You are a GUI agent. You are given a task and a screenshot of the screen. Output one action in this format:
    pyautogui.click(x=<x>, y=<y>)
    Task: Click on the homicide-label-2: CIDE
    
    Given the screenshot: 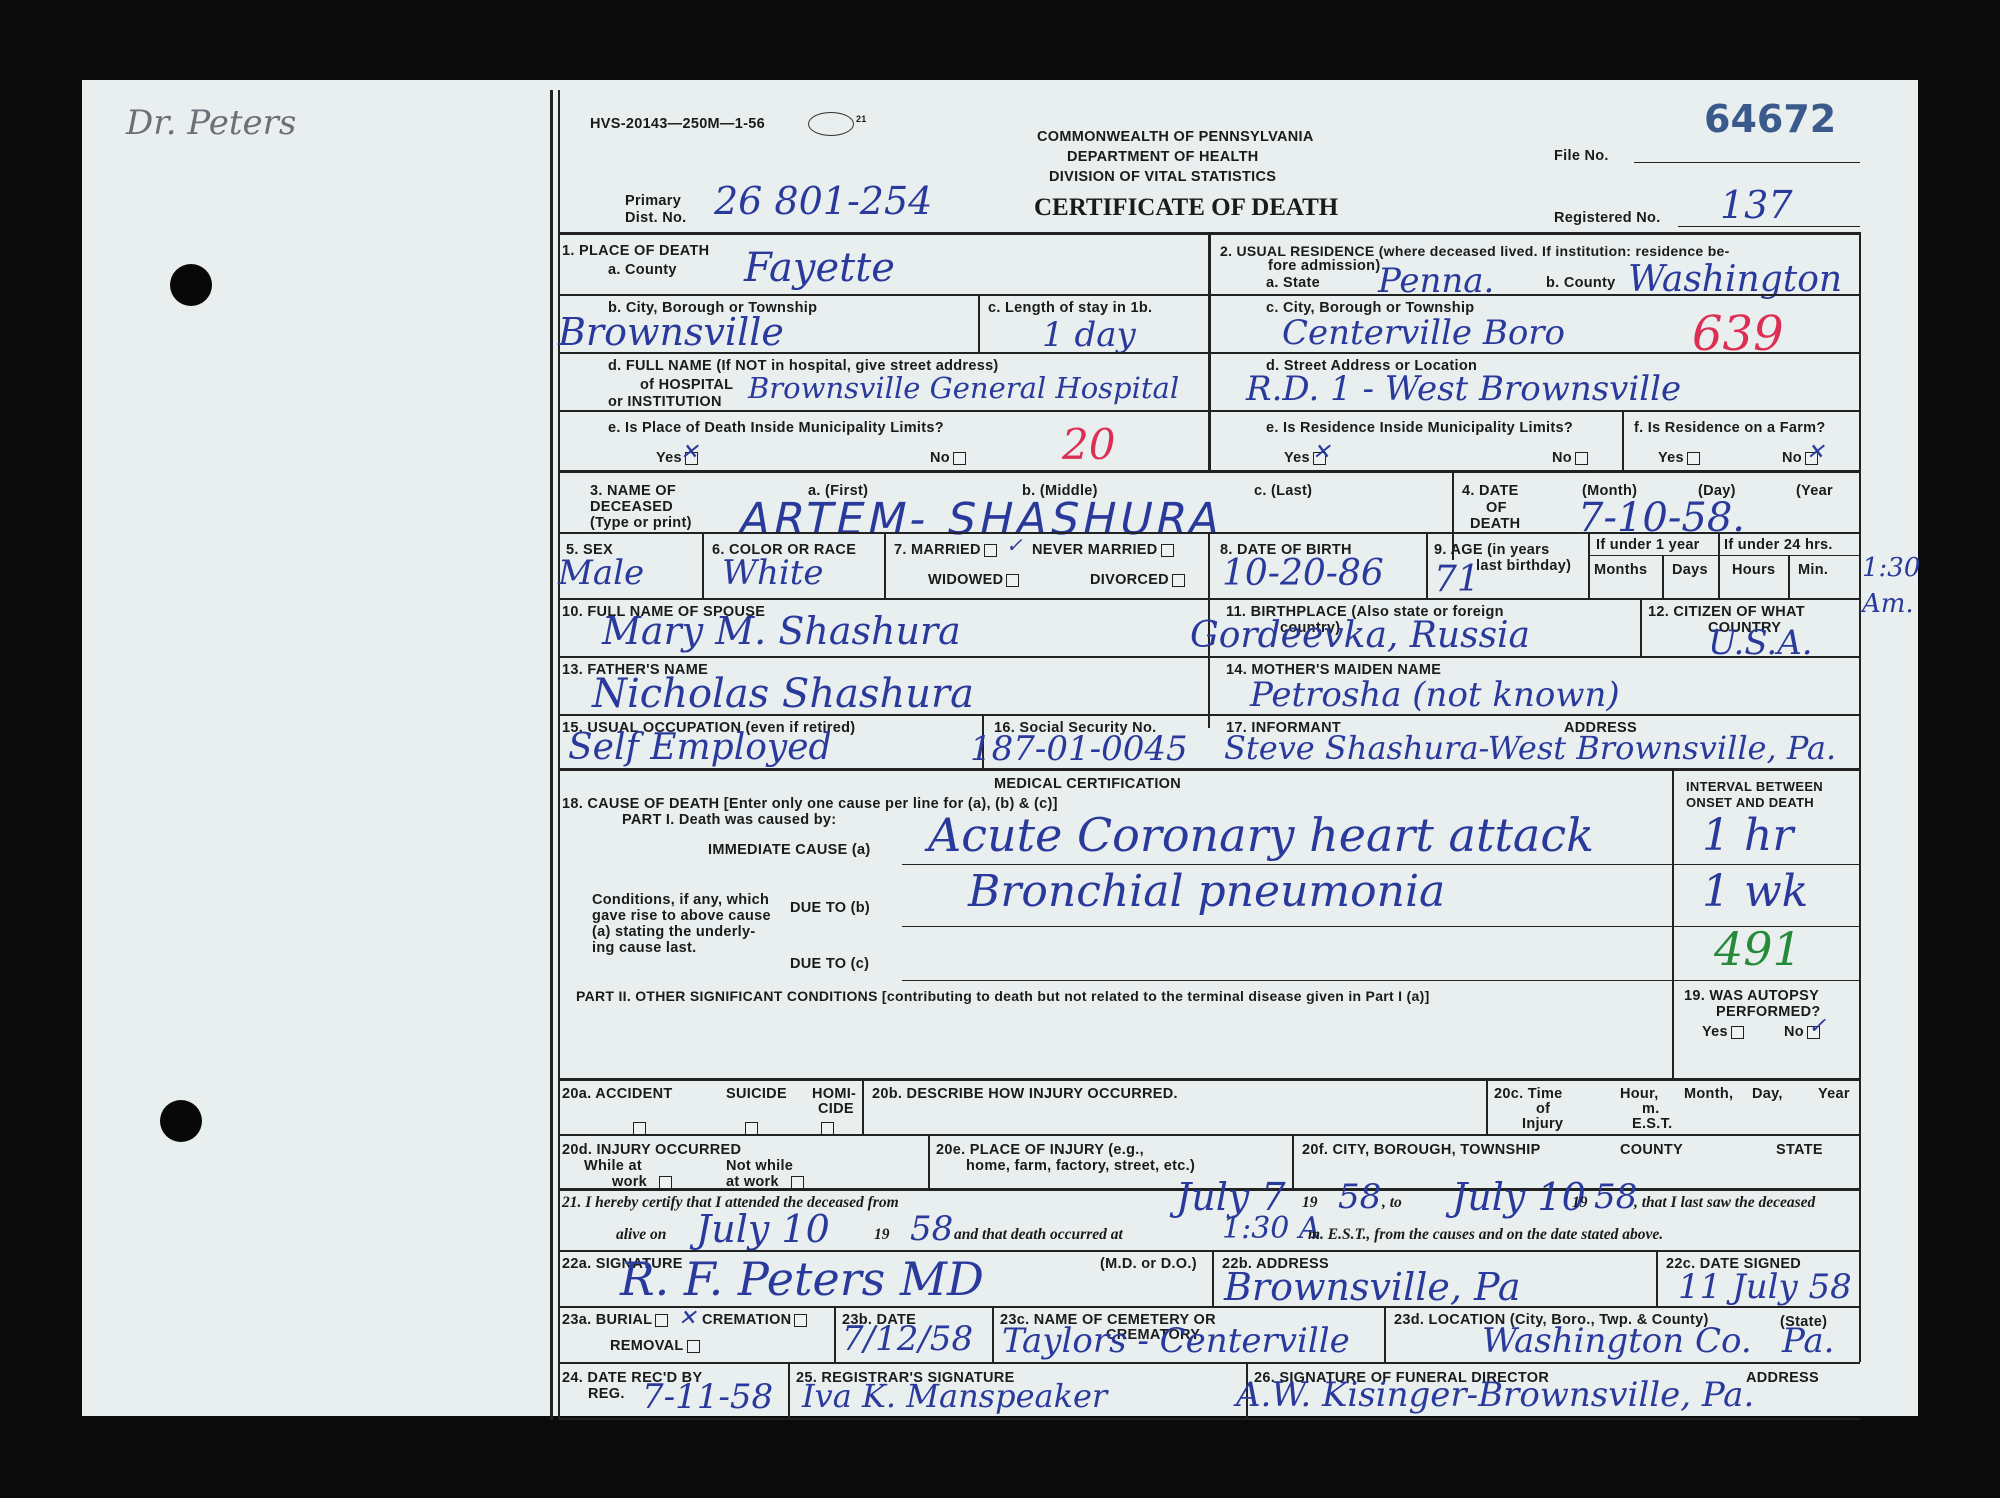 What is the action you would take?
    pyautogui.click(x=836, y=1109)
    